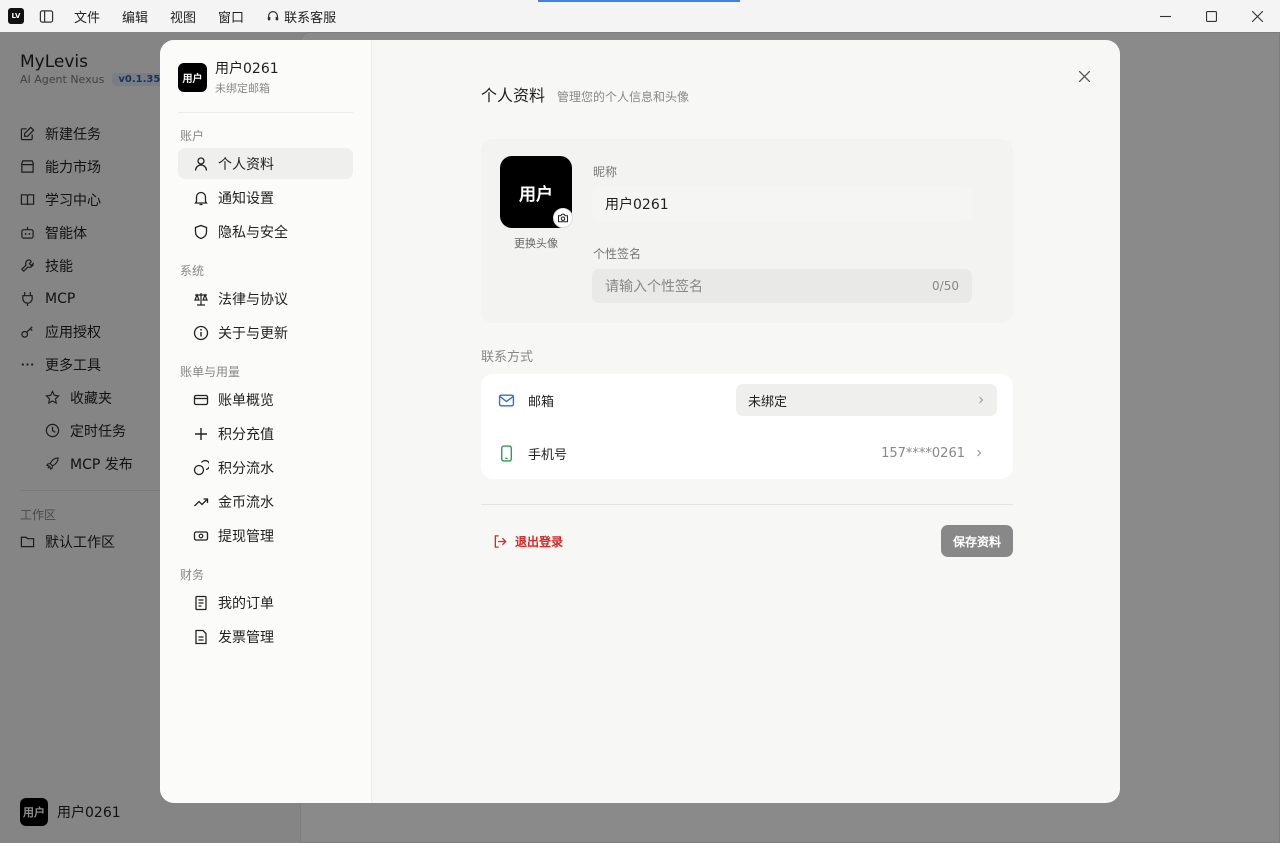 This screenshot has width=1280, height=843. I want to click on headset-icon, so click(273, 16).